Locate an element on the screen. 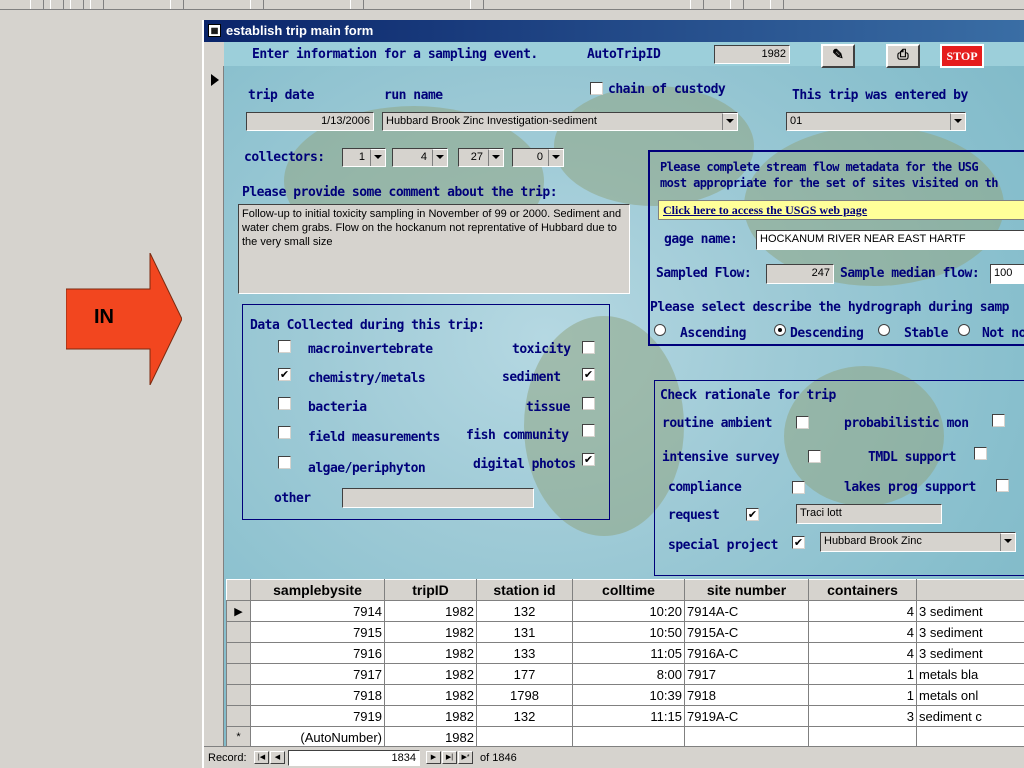 The height and width of the screenshot is (768, 1024). special-project-checkbox: ✔ is located at coordinates (798, 542).